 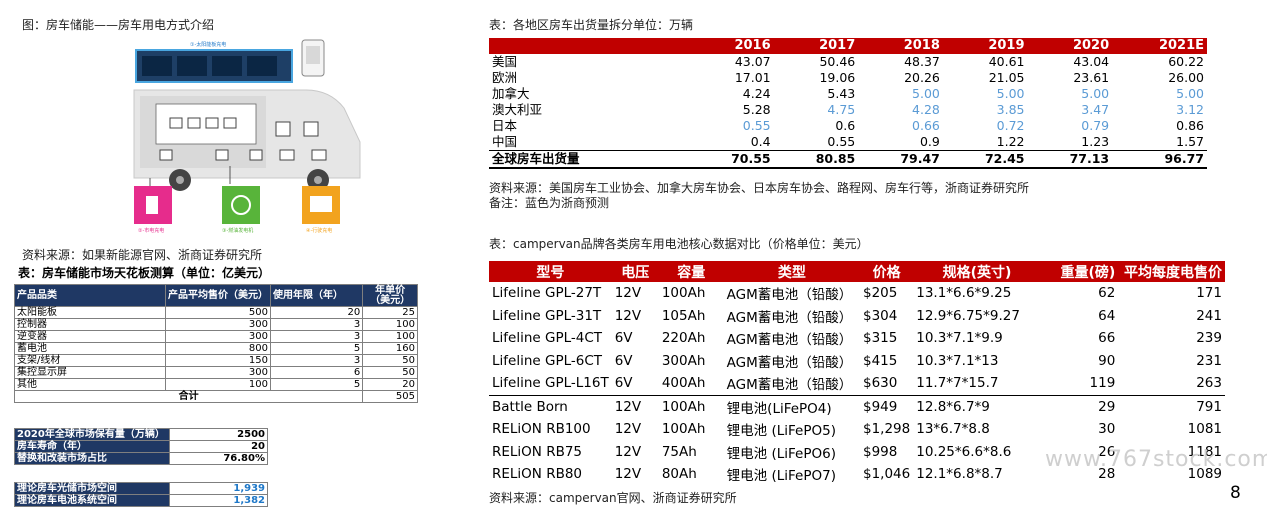 I want to click on shipment-header-row: 2016 2017 2018 2019 2020 2021E, so click(x=848, y=46).